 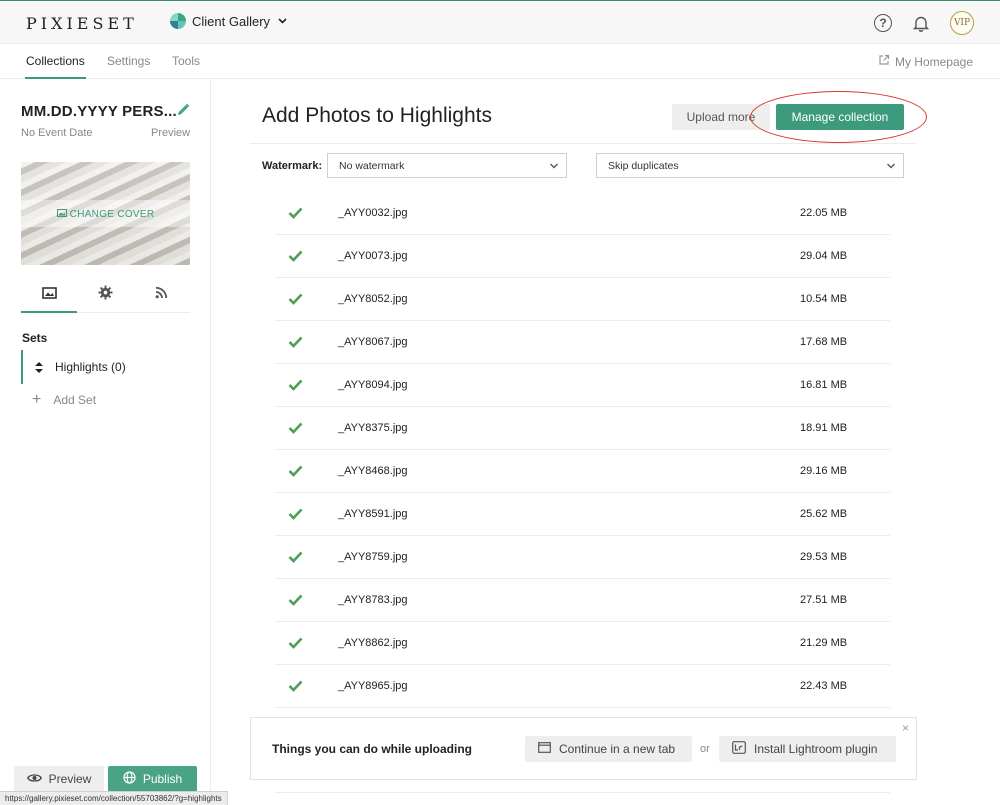 What do you see at coordinates (372, 165) in the screenshot?
I see `watermark-select-value: No watermark` at bounding box center [372, 165].